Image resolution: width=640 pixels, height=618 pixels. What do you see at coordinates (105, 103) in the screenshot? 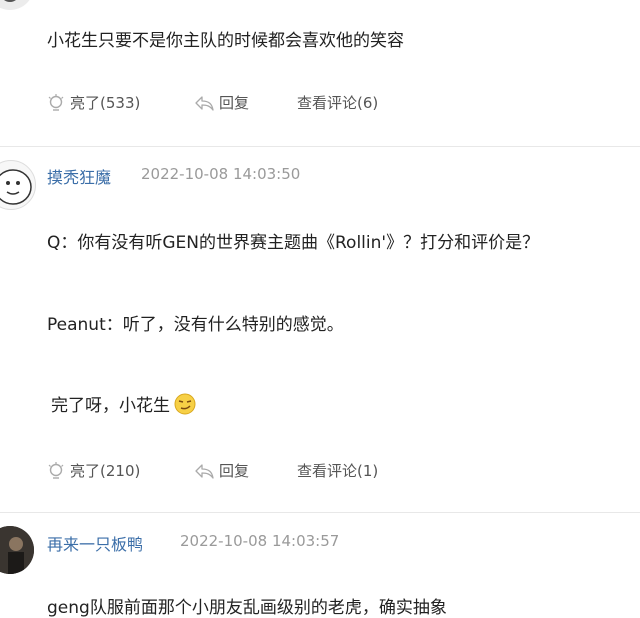
I see `like-count: 亮了(533)` at bounding box center [105, 103].